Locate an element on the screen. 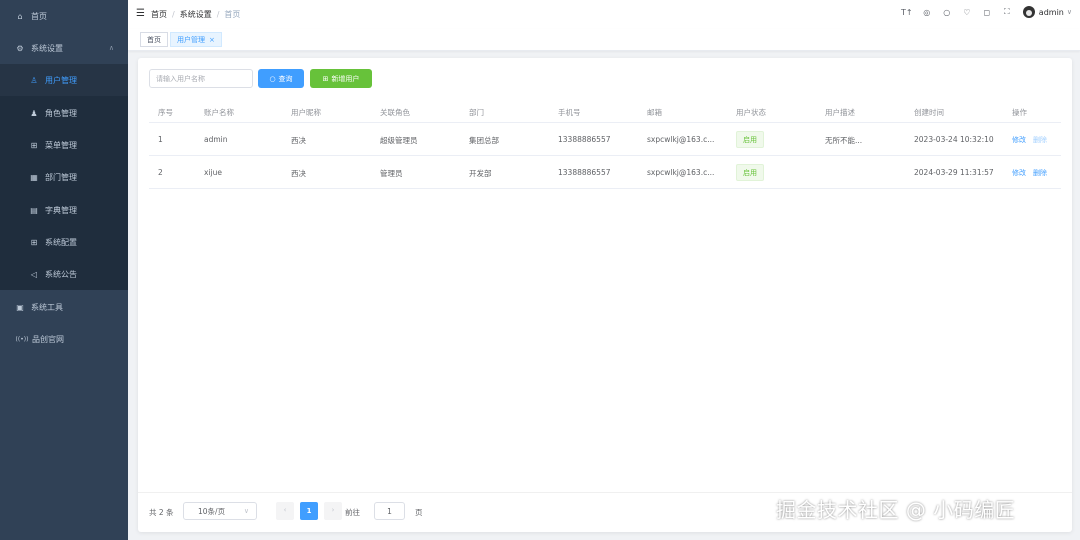 The width and height of the screenshot is (1080, 540). query-button-label: 查询 is located at coordinates (285, 78).